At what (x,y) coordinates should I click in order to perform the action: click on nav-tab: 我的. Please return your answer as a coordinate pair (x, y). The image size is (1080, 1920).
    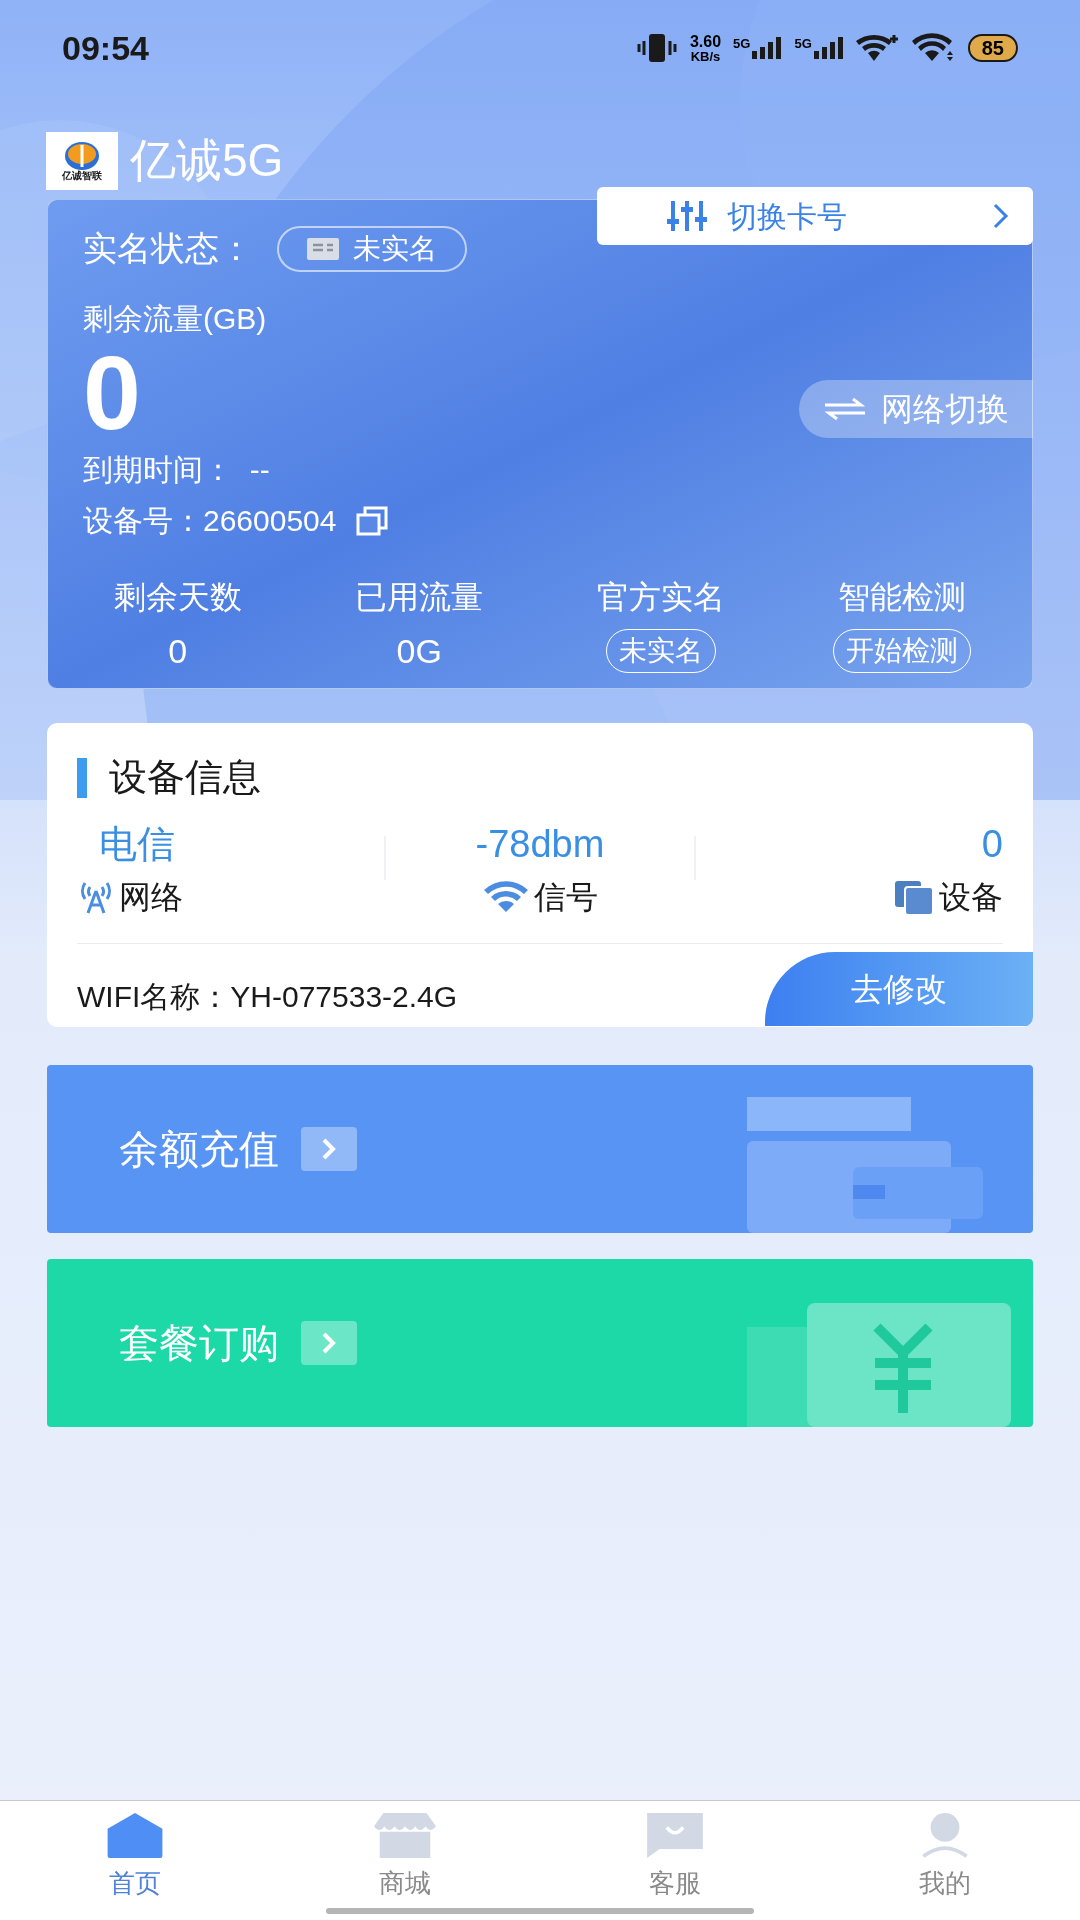
    Looking at the image, I should click on (945, 1858).